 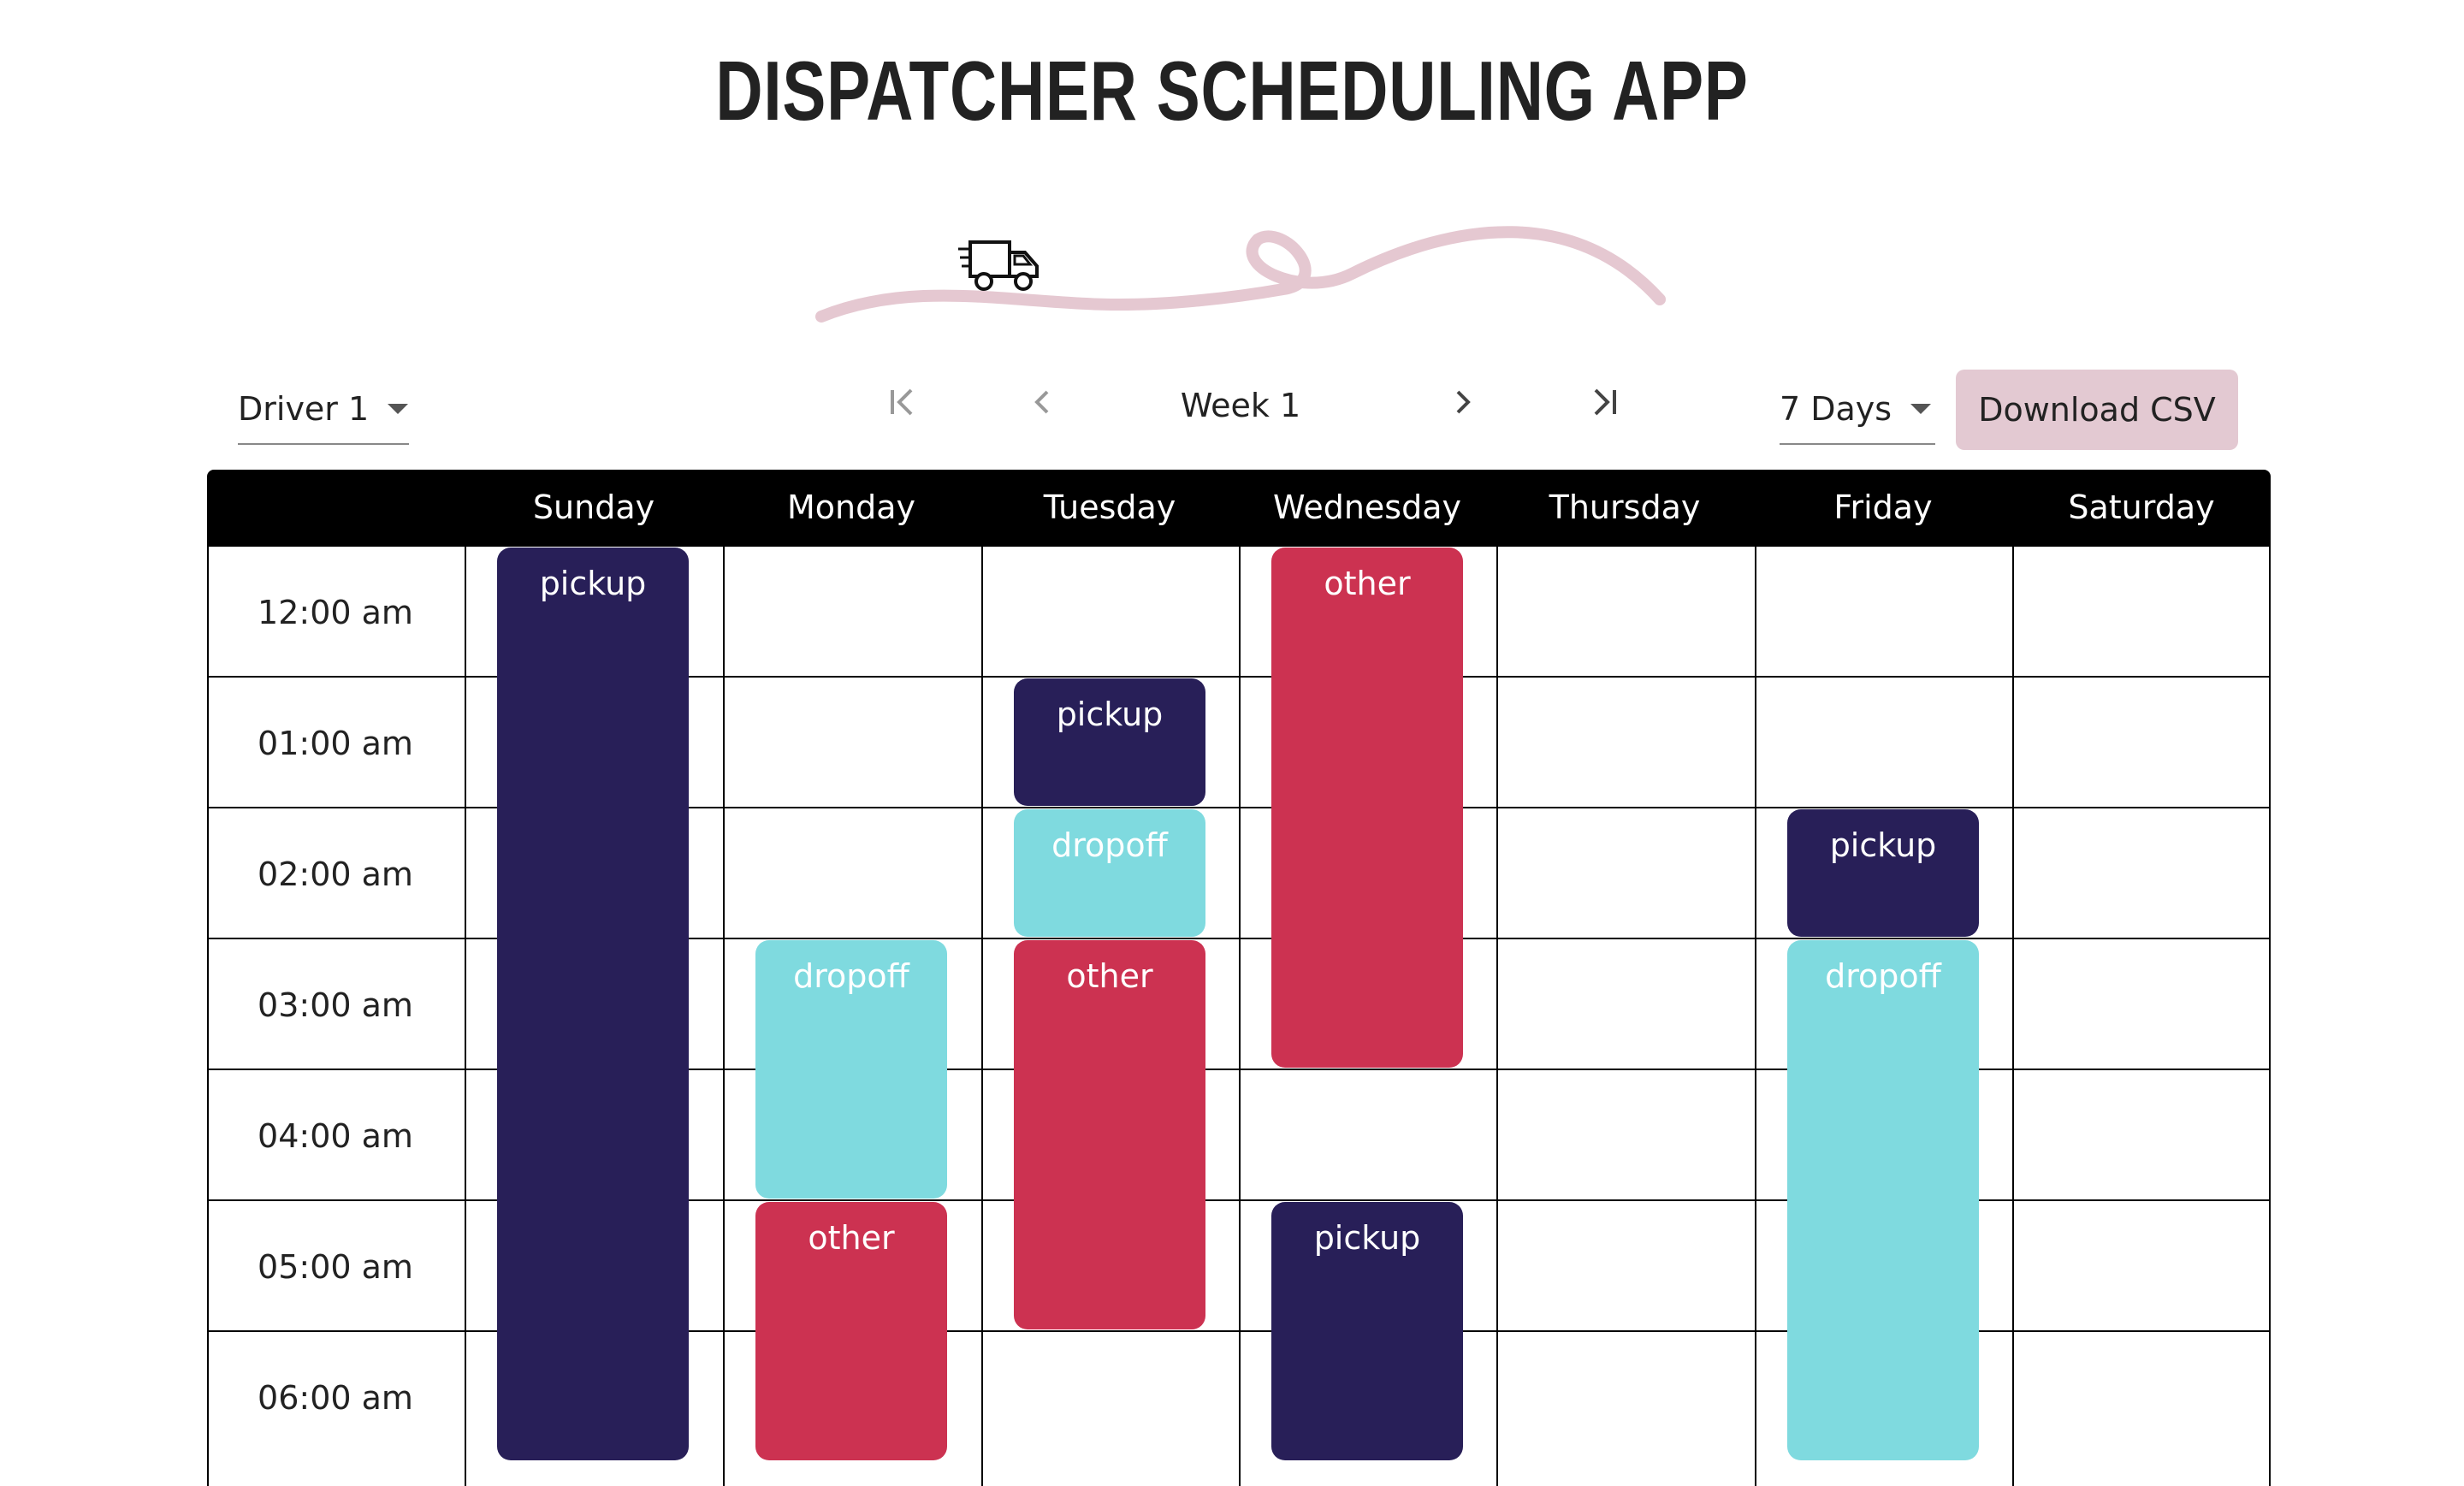 What do you see at coordinates (1625, 507) in the screenshot?
I see `day-header-thursday: Thursday` at bounding box center [1625, 507].